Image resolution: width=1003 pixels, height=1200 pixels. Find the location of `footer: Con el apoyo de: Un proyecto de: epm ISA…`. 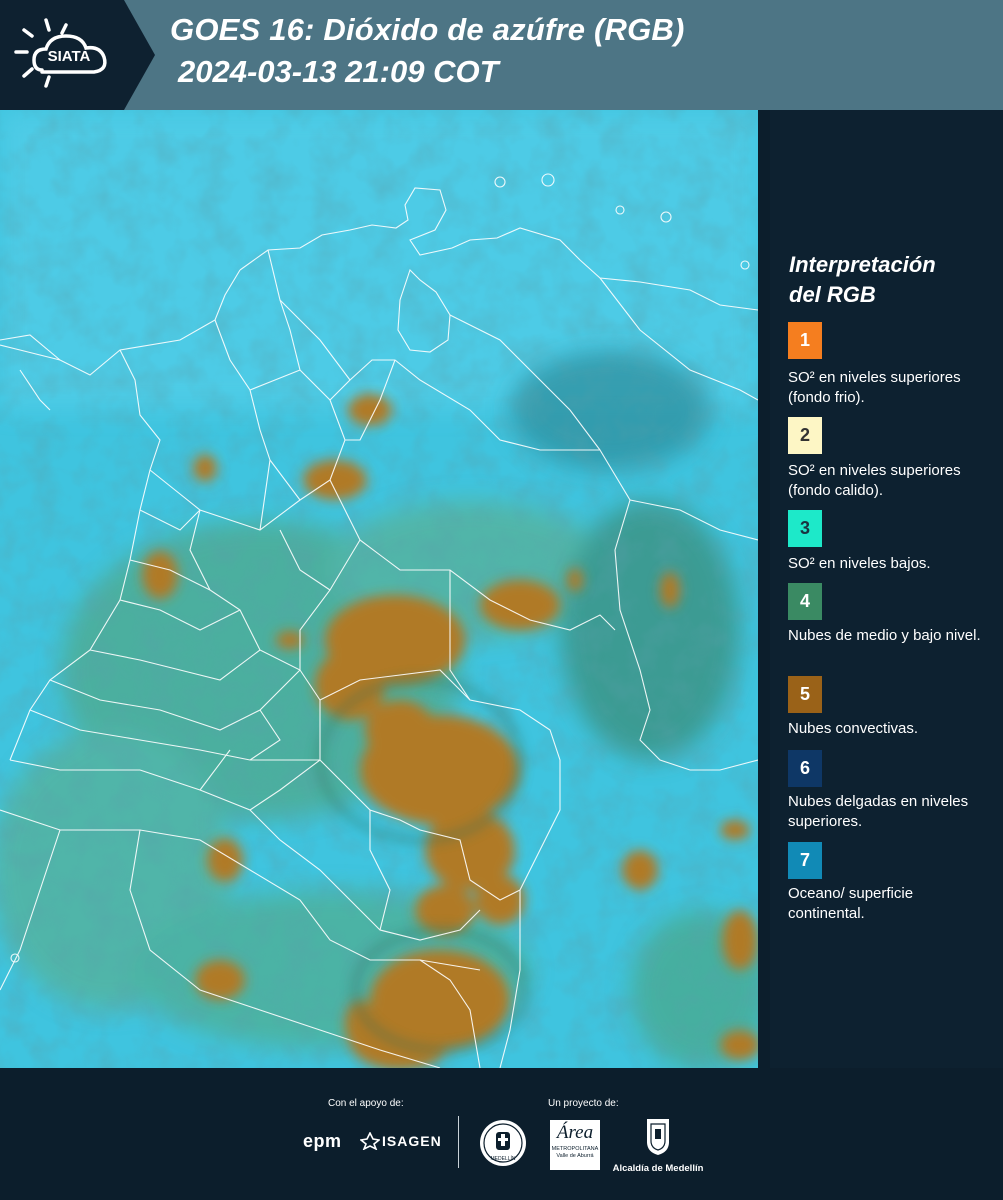

footer: Con el apoyo de: Un proyecto de: epm ISA… is located at coordinates (501, 1134).